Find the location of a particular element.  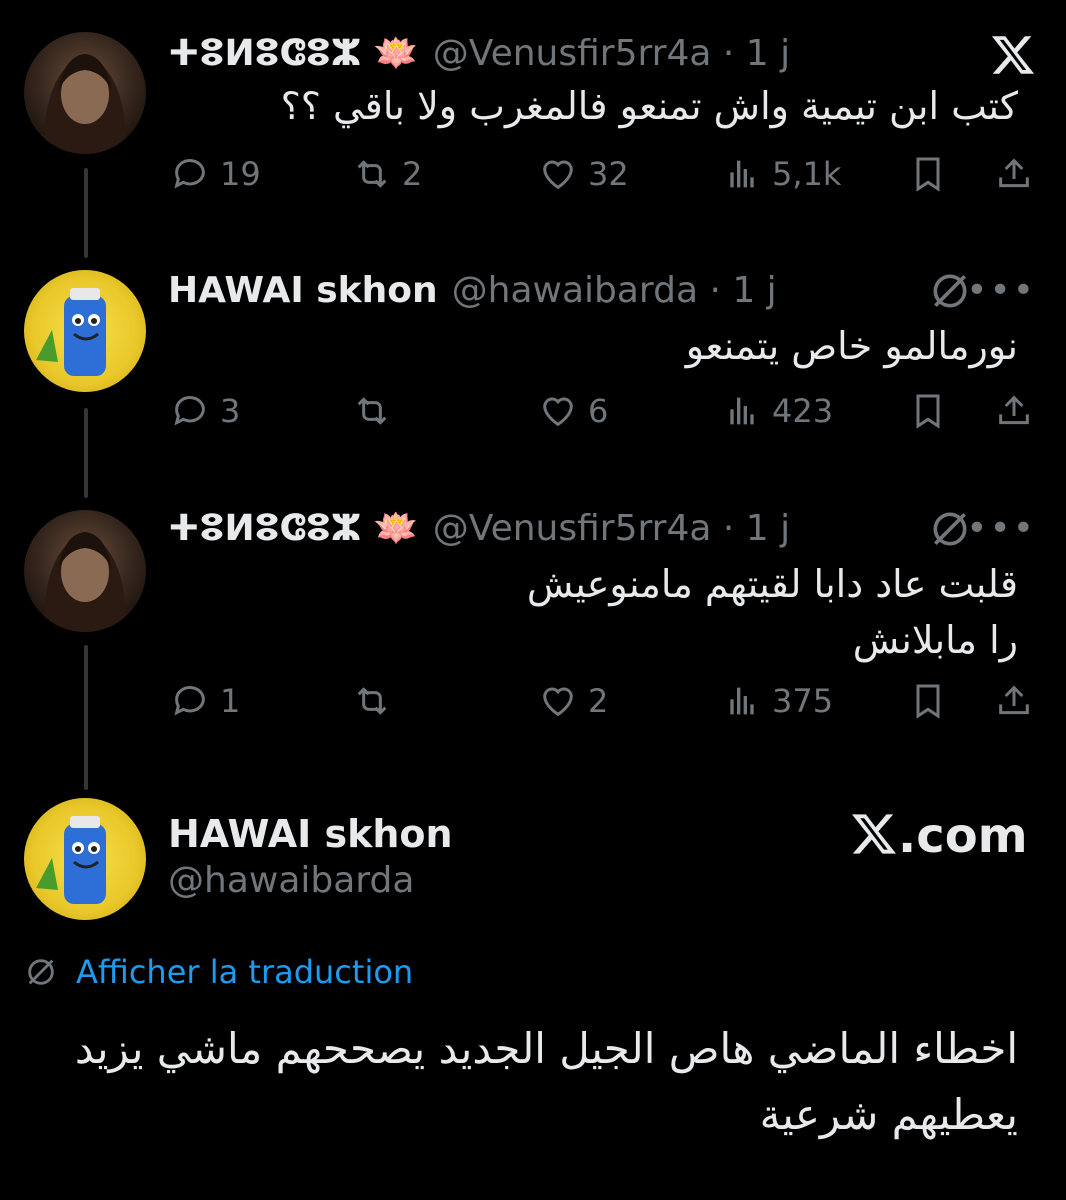

views-button: 375 is located at coordinates (777, 701).